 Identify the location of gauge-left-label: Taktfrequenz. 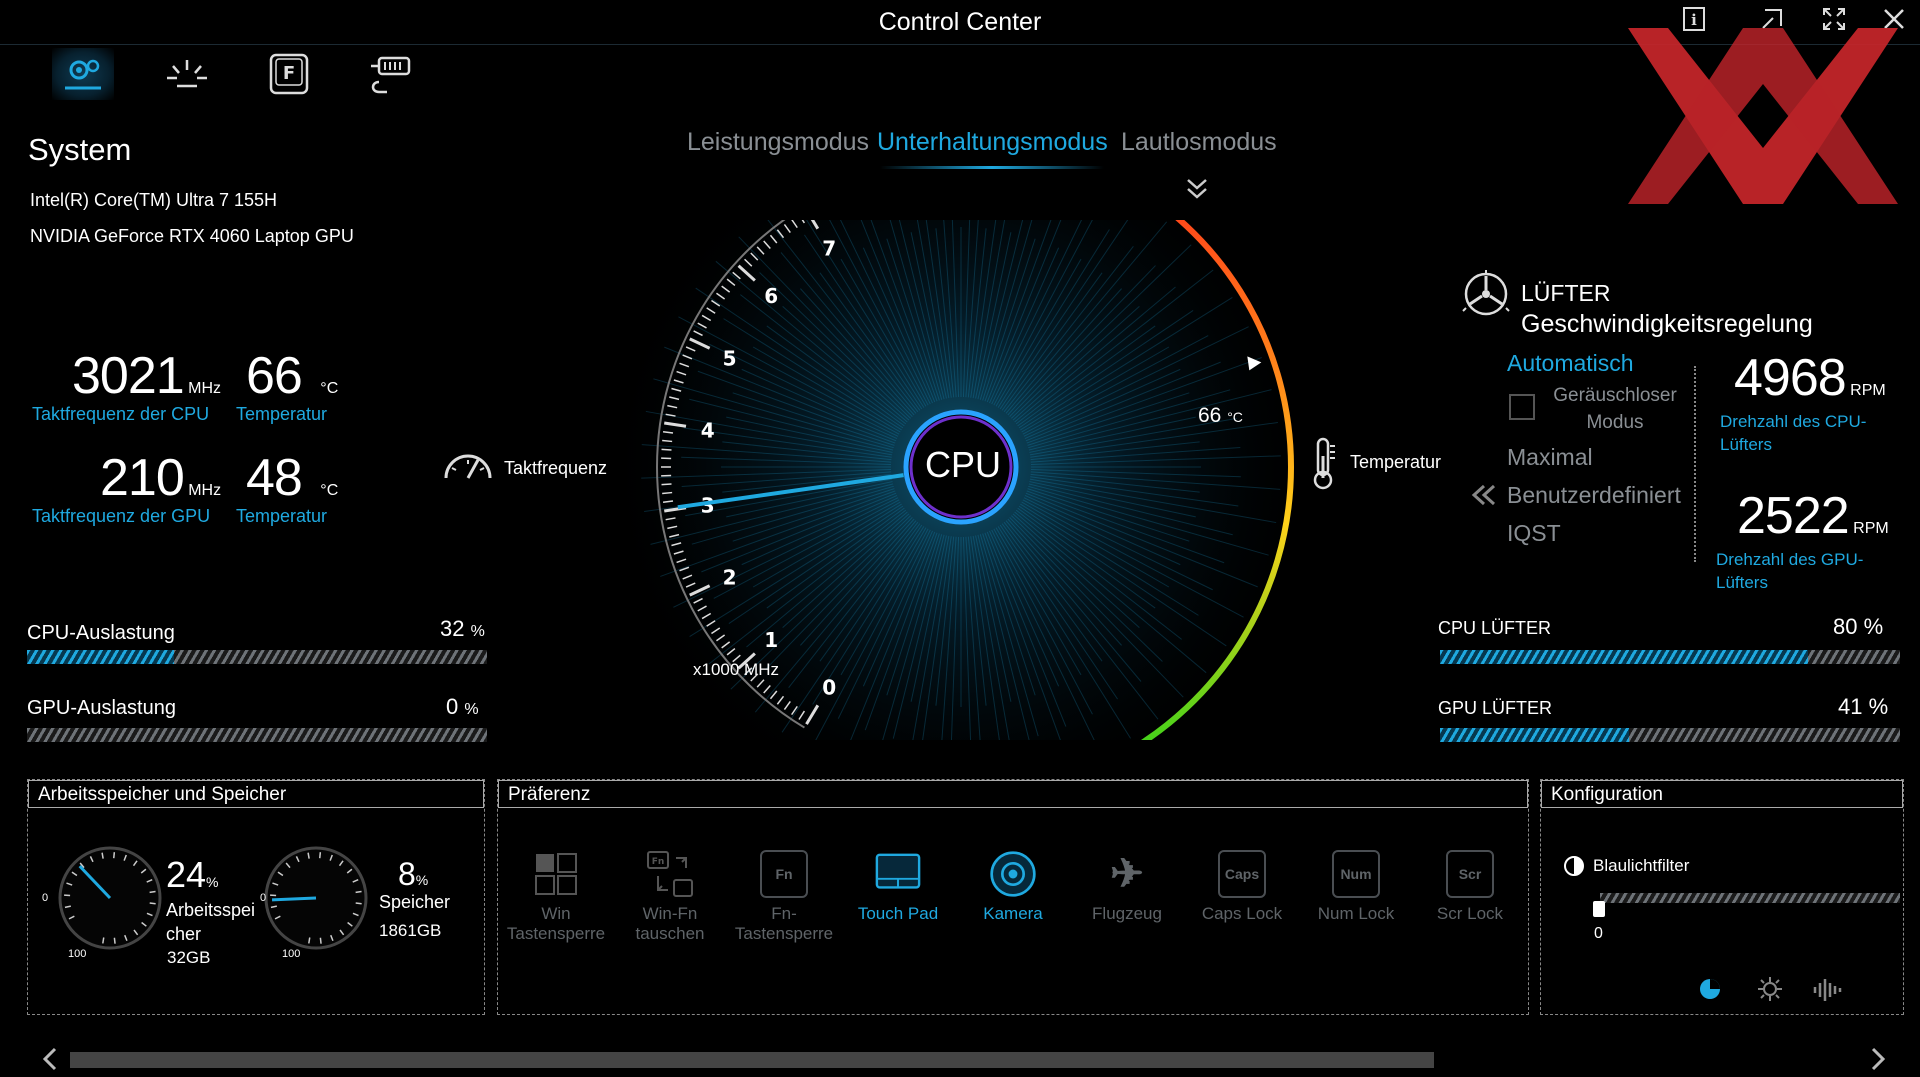
(555, 468).